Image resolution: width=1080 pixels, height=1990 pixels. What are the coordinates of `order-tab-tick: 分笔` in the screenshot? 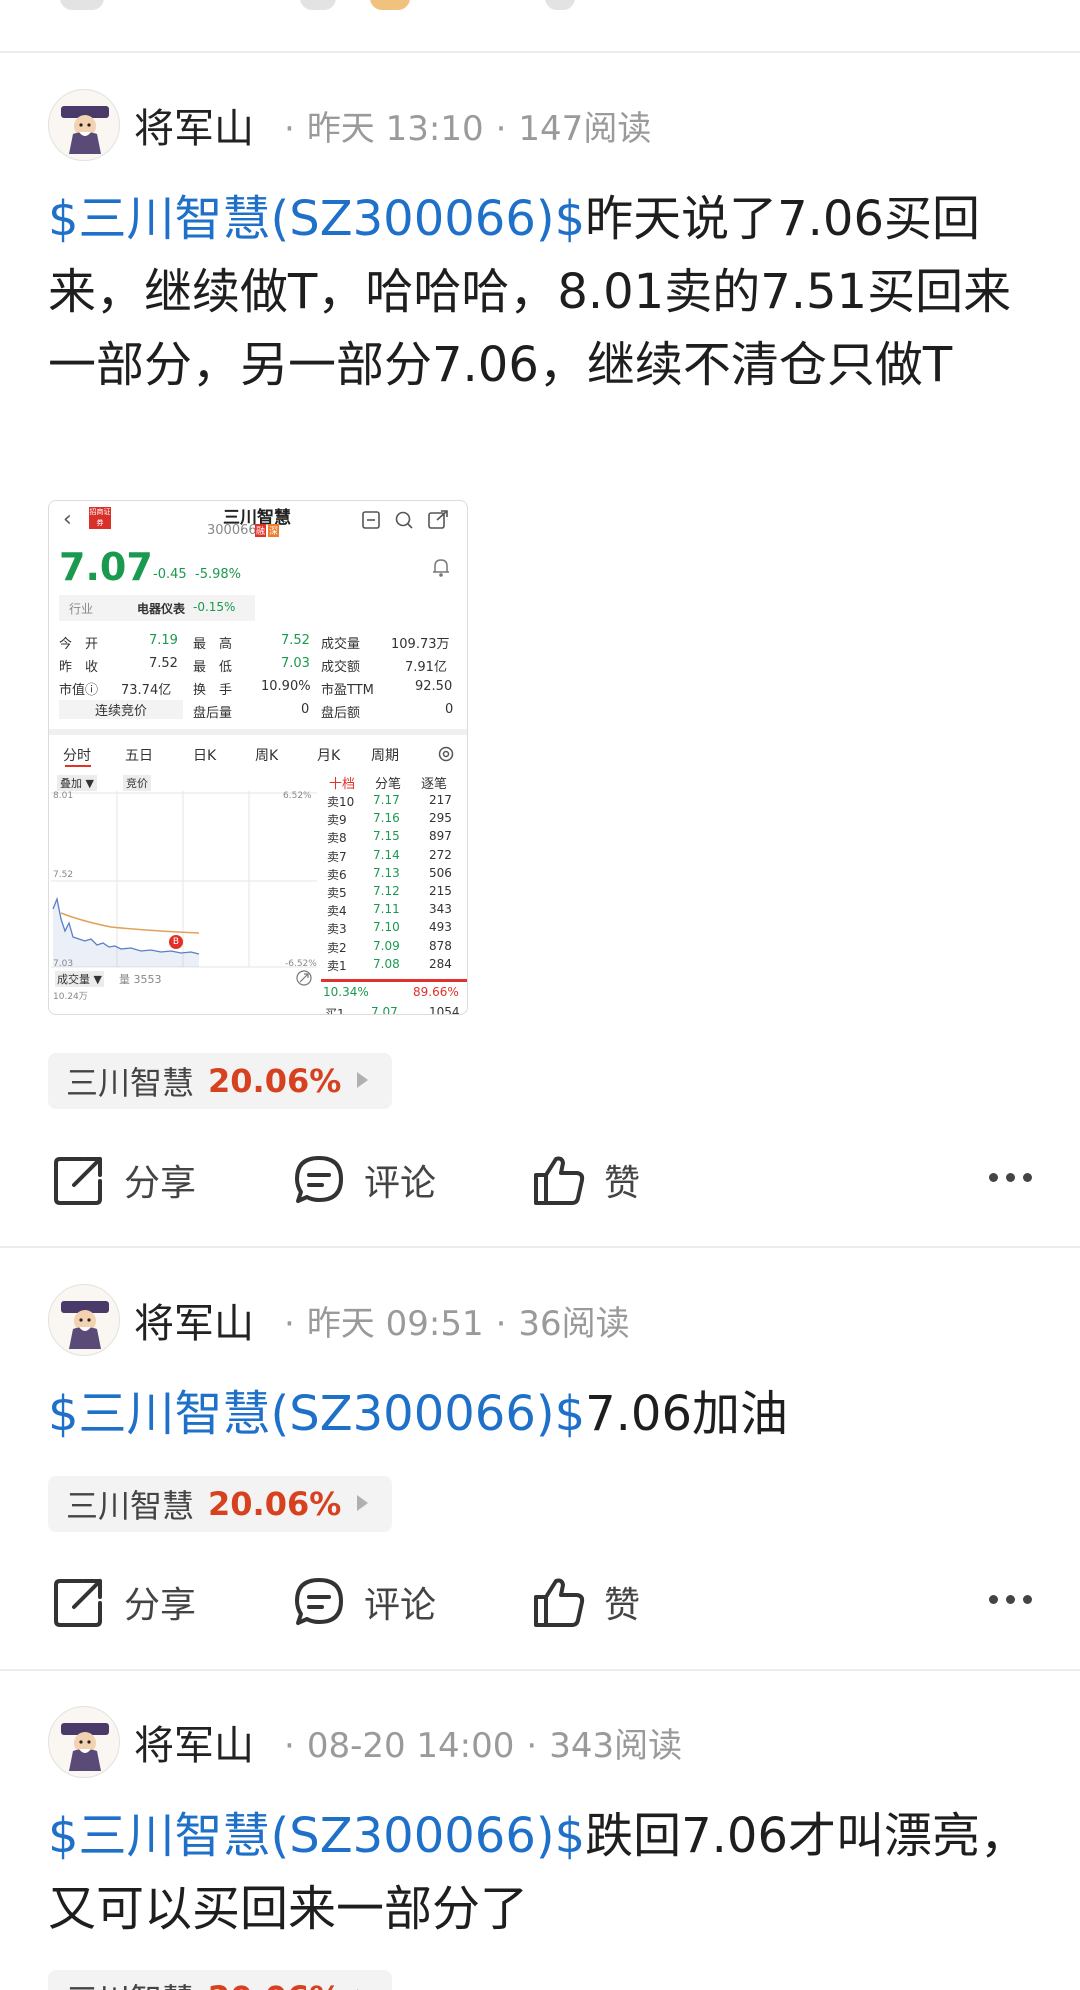 It's located at (388, 782).